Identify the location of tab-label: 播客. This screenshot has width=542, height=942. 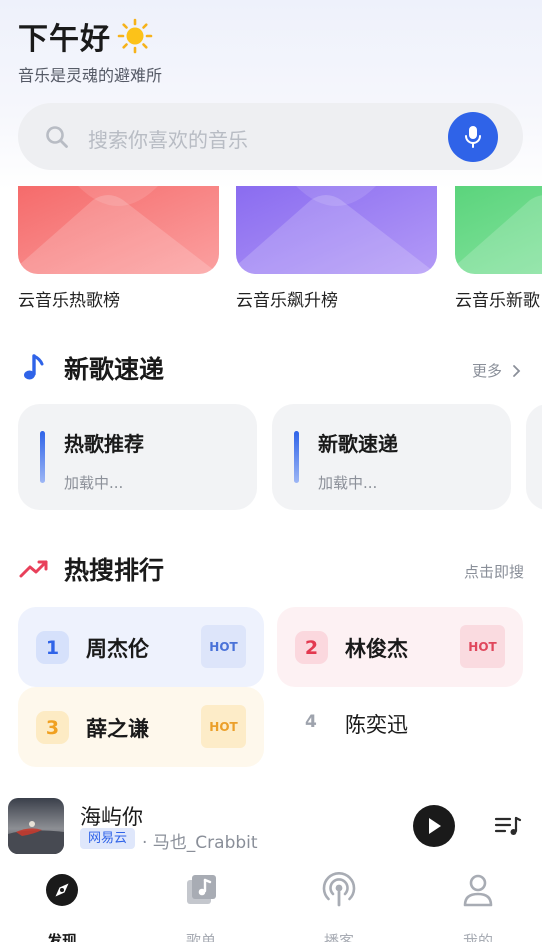
(338, 937).